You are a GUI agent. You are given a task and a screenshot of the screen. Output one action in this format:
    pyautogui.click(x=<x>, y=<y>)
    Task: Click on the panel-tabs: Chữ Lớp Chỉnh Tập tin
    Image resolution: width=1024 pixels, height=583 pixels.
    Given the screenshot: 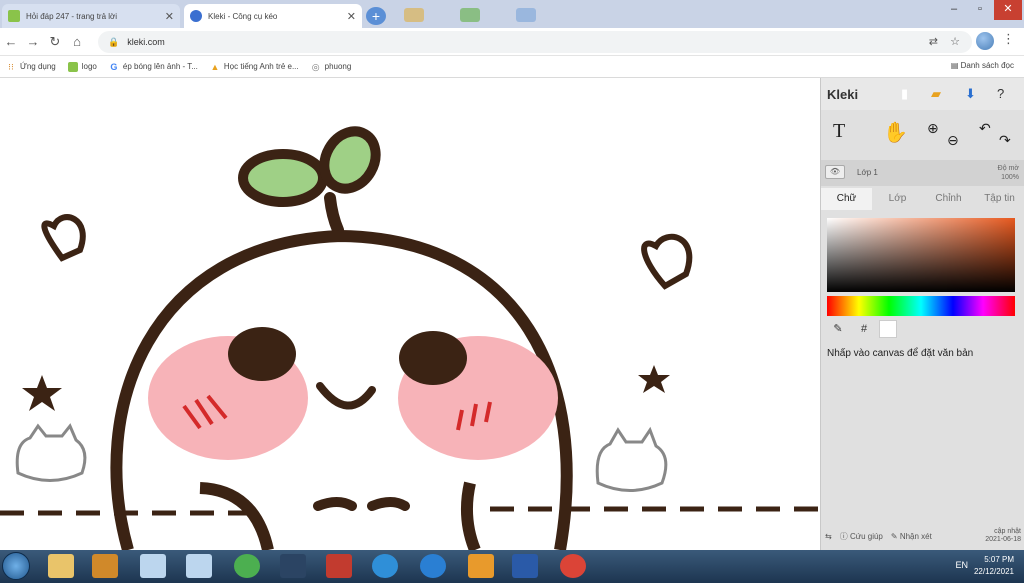 What is the action you would take?
    pyautogui.click(x=922, y=199)
    